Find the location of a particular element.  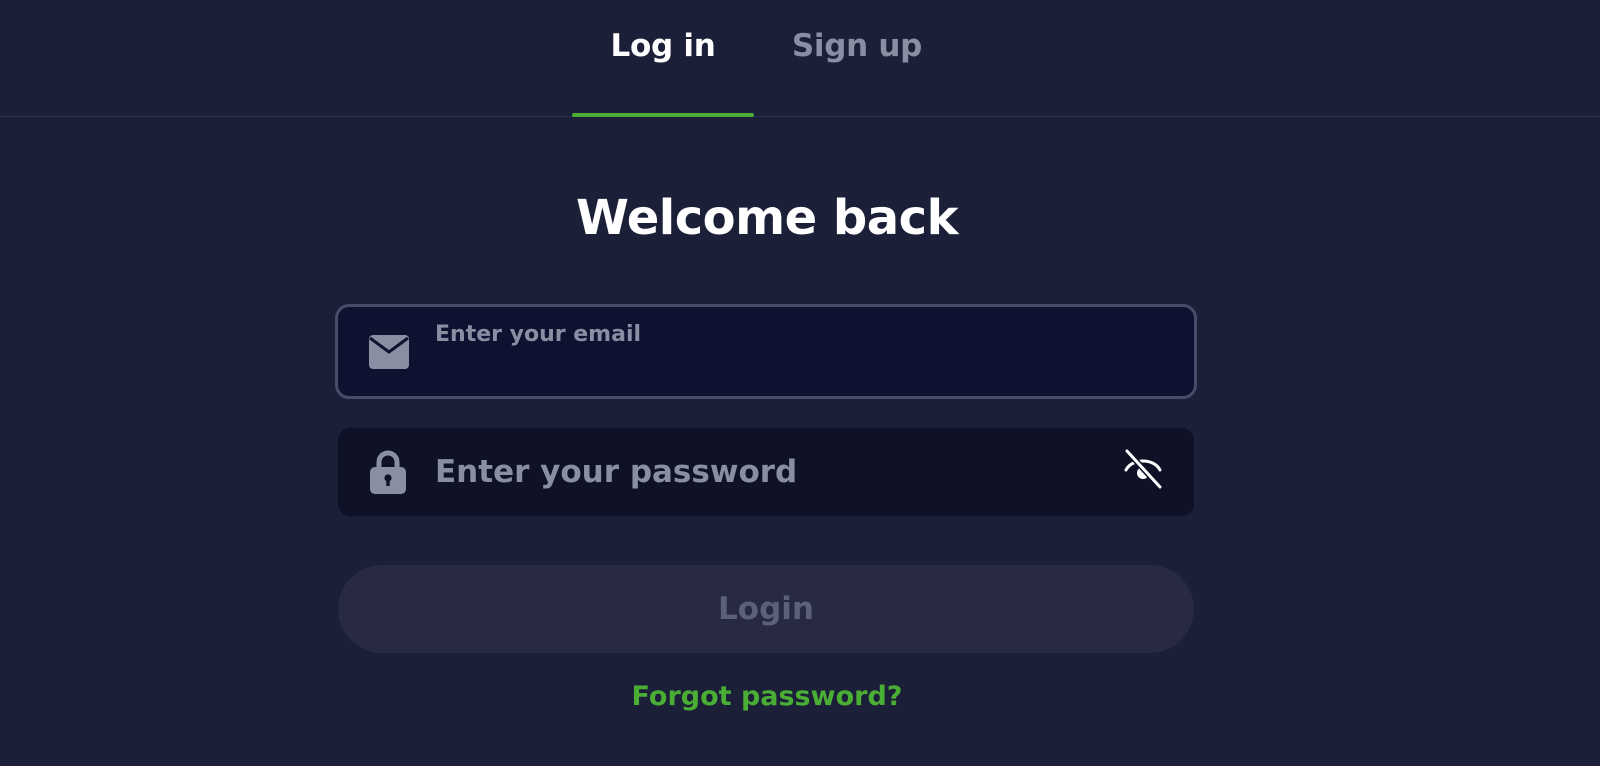

password-field is located at coordinates (766, 472).